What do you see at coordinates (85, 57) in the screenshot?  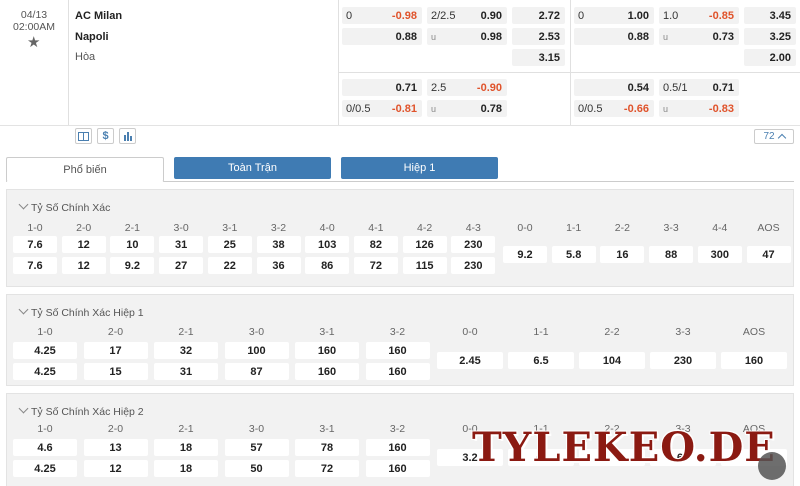 I see `draw-label: Hòa` at bounding box center [85, 57].